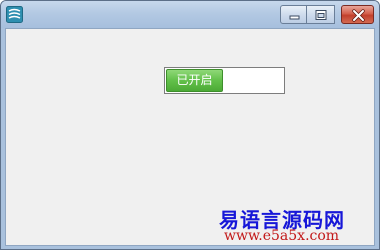 This screenshot has height=250, width=380. What do you see at coordinates (294, 17) in the screenshot?
I see `minimize-icon` at bounding box center [294, 17].